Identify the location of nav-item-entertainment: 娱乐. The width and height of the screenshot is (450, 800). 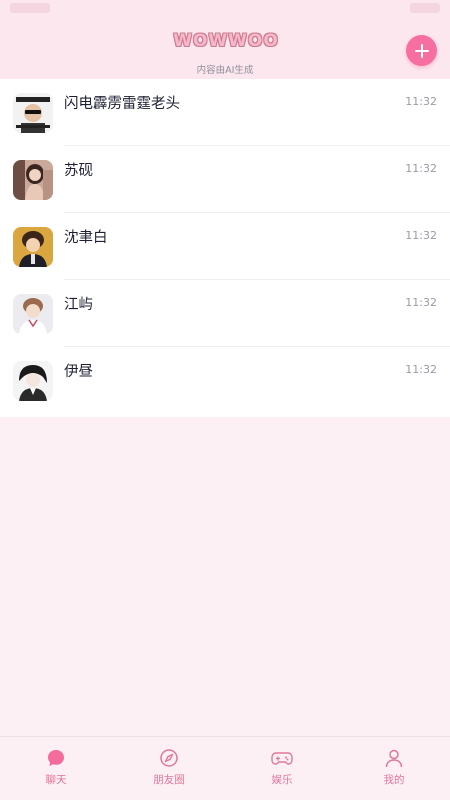
(282, 768).